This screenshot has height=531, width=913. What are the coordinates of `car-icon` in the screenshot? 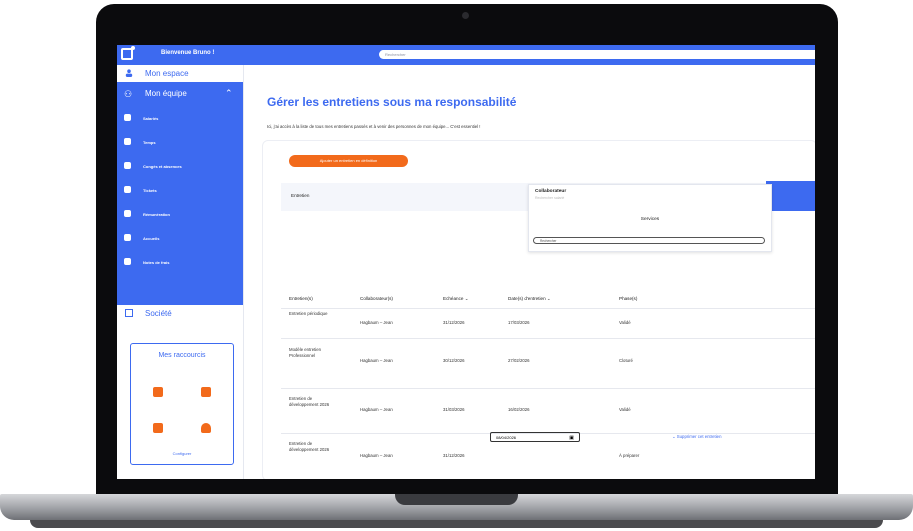 It's located at (127, 141).